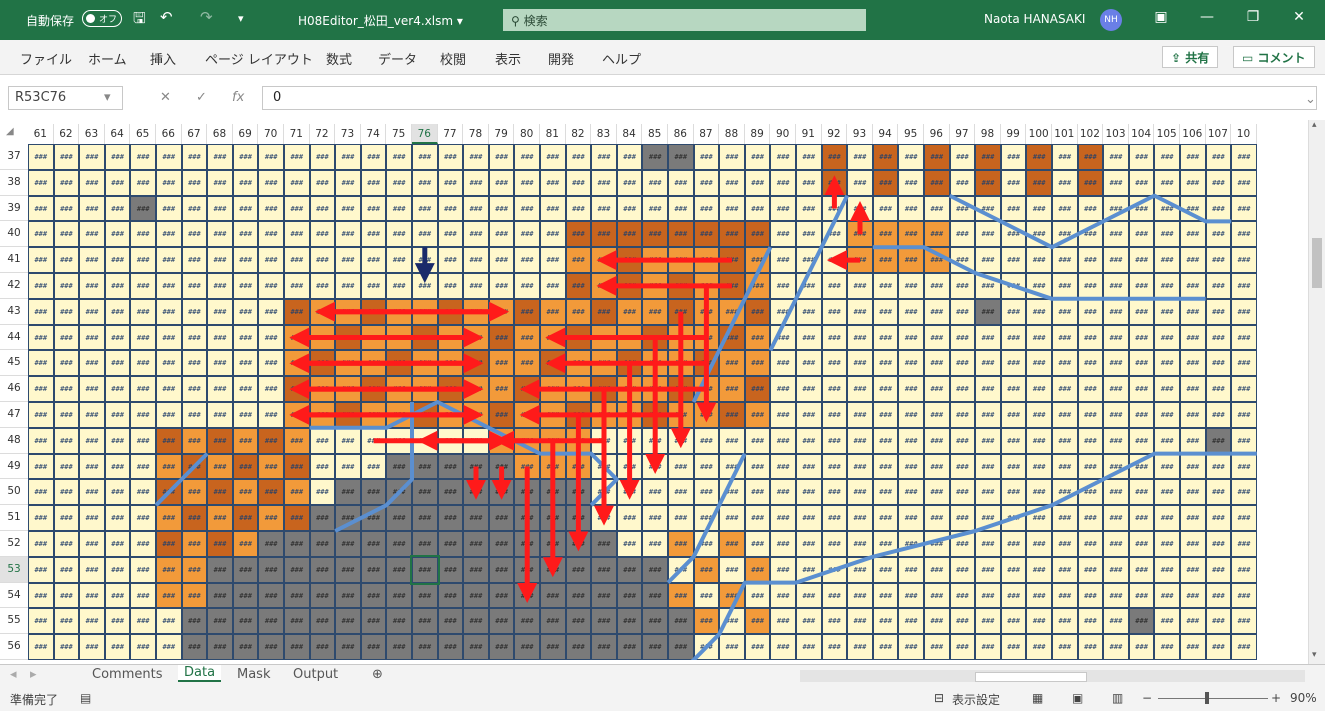 This screenshot has height=711, width=1325. I want to click on column-header: 81, so click(553, 134).